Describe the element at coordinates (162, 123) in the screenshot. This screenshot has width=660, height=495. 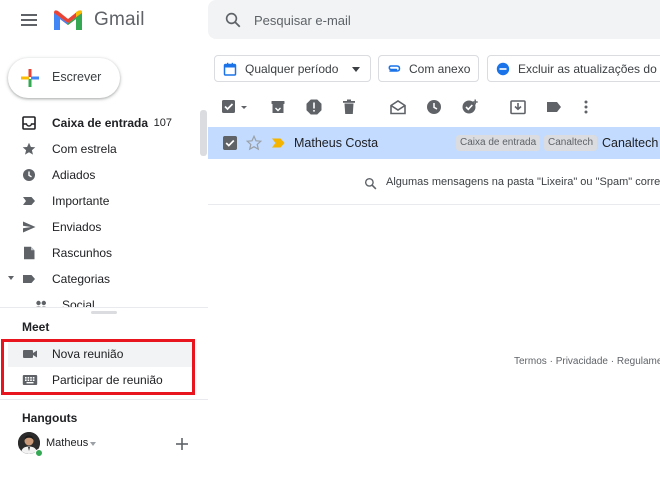
I see `inbox-unread-count: 107` at that location.